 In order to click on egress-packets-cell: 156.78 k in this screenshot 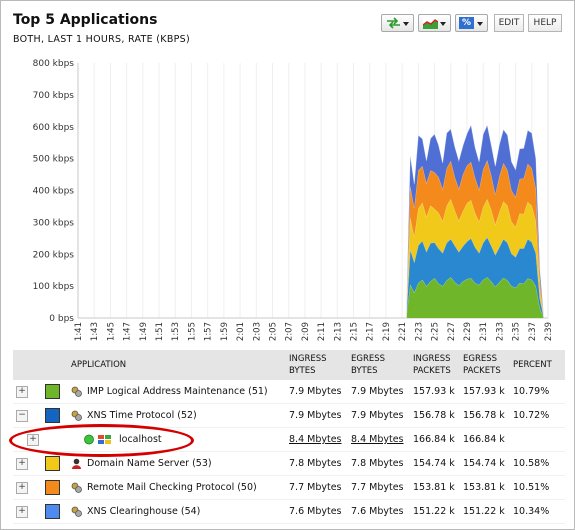, I will do `click(485, 415)`.